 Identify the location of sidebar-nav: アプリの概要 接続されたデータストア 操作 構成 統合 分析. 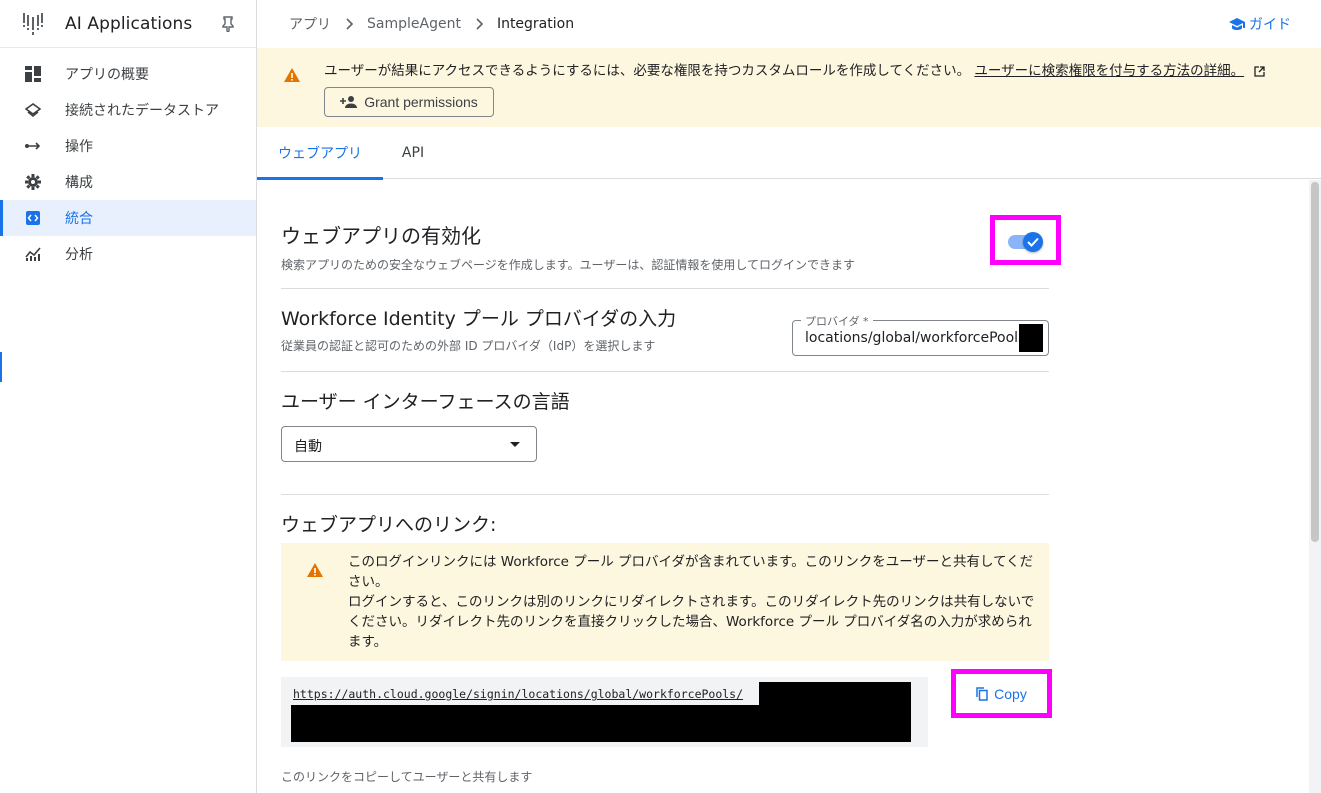
(128, 160).